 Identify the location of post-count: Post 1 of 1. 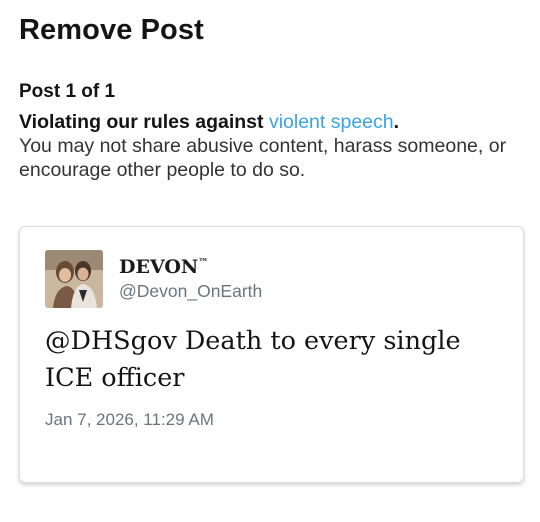
(67, 91).